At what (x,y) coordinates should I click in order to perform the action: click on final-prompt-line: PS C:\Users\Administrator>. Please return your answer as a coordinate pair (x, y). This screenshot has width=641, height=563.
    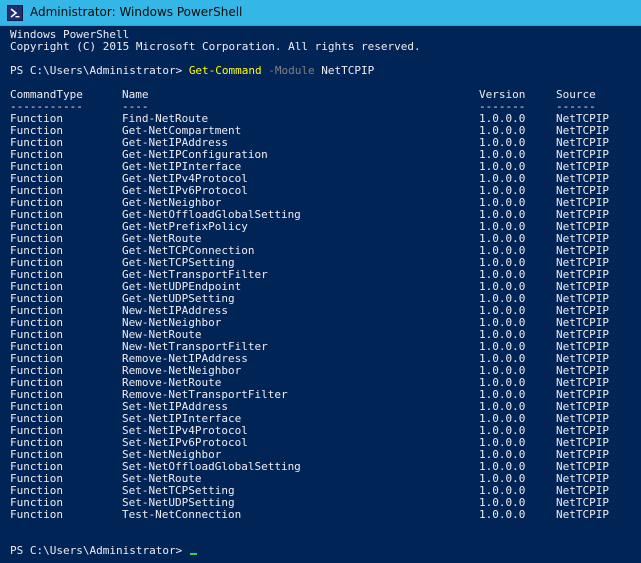
    Looking at the image, I should click on (103, 551).